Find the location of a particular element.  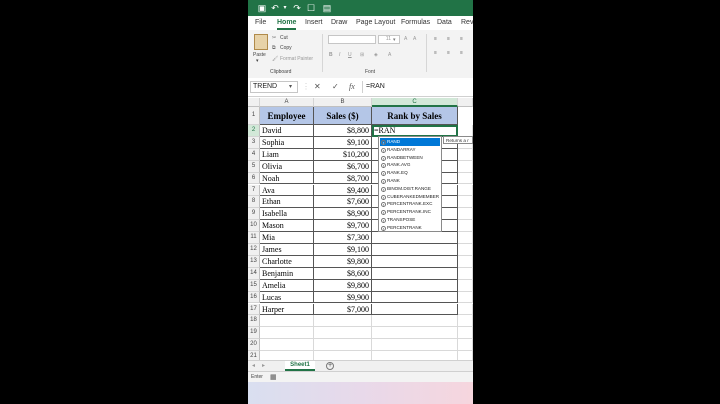

row-header: 4 is located at coordinates (254, 154).